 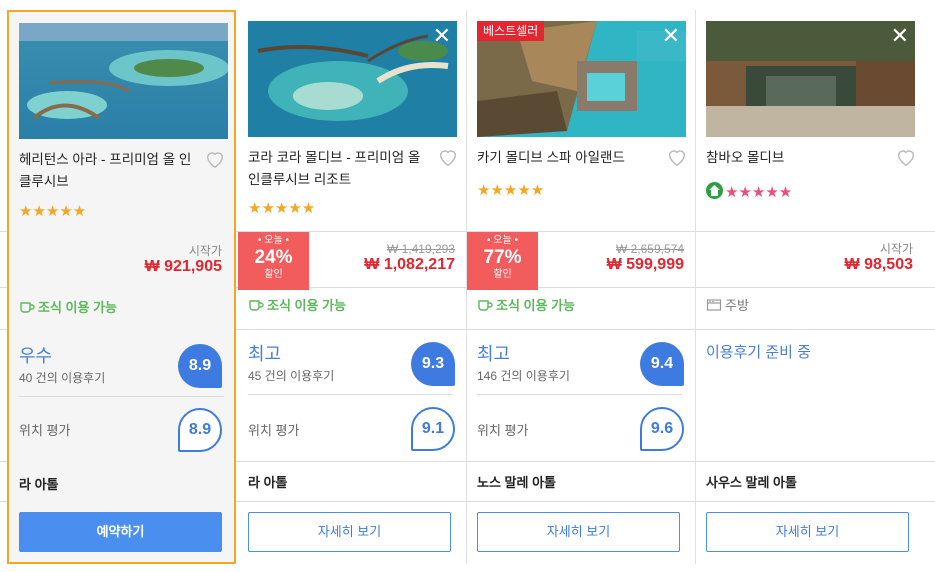 I want to click on reviews-pending: 이용후기 준비 중, so click(x=758, y=352).